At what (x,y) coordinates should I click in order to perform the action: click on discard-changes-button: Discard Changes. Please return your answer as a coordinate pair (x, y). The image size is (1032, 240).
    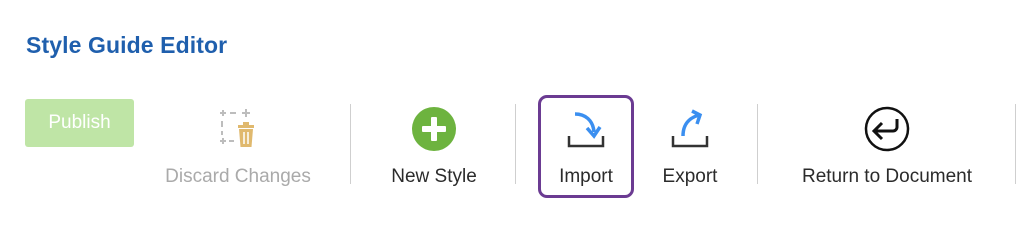
    Looking at the image, I should click on (238, 149).